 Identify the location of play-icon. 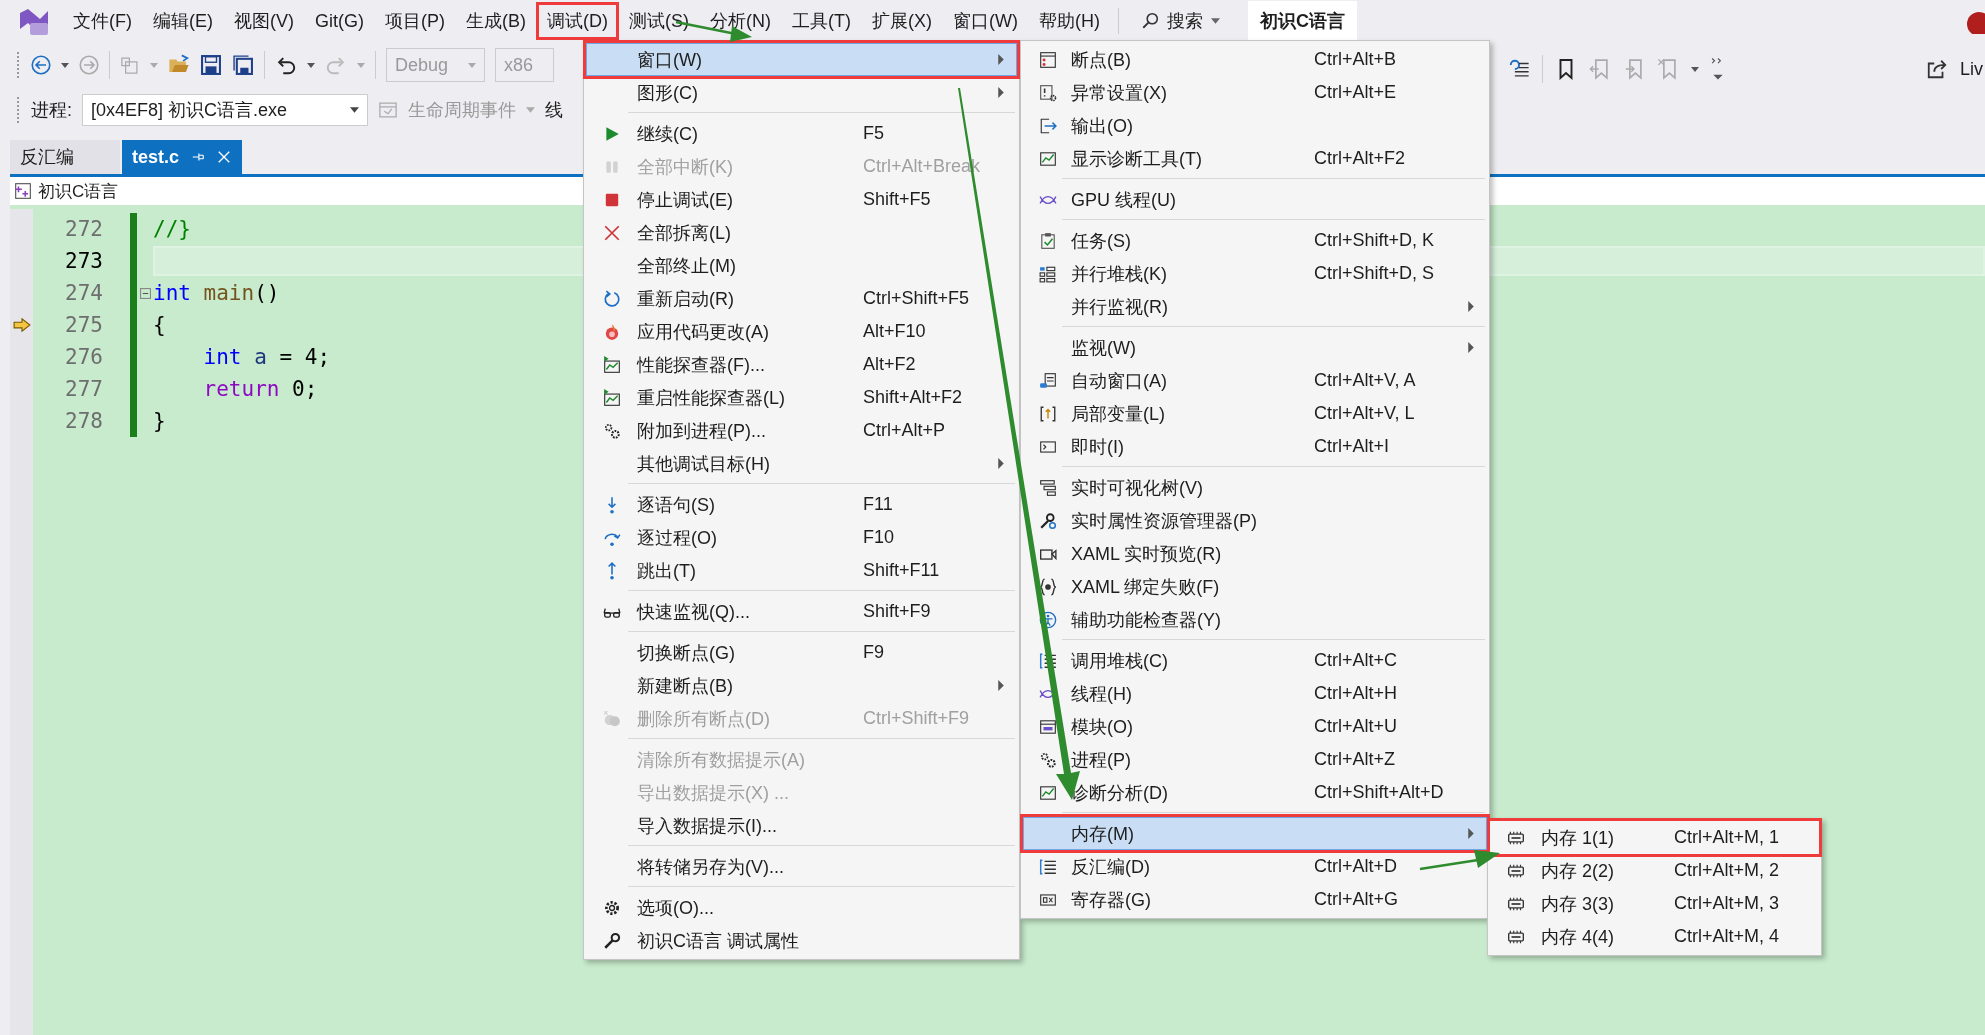
(612, 133).